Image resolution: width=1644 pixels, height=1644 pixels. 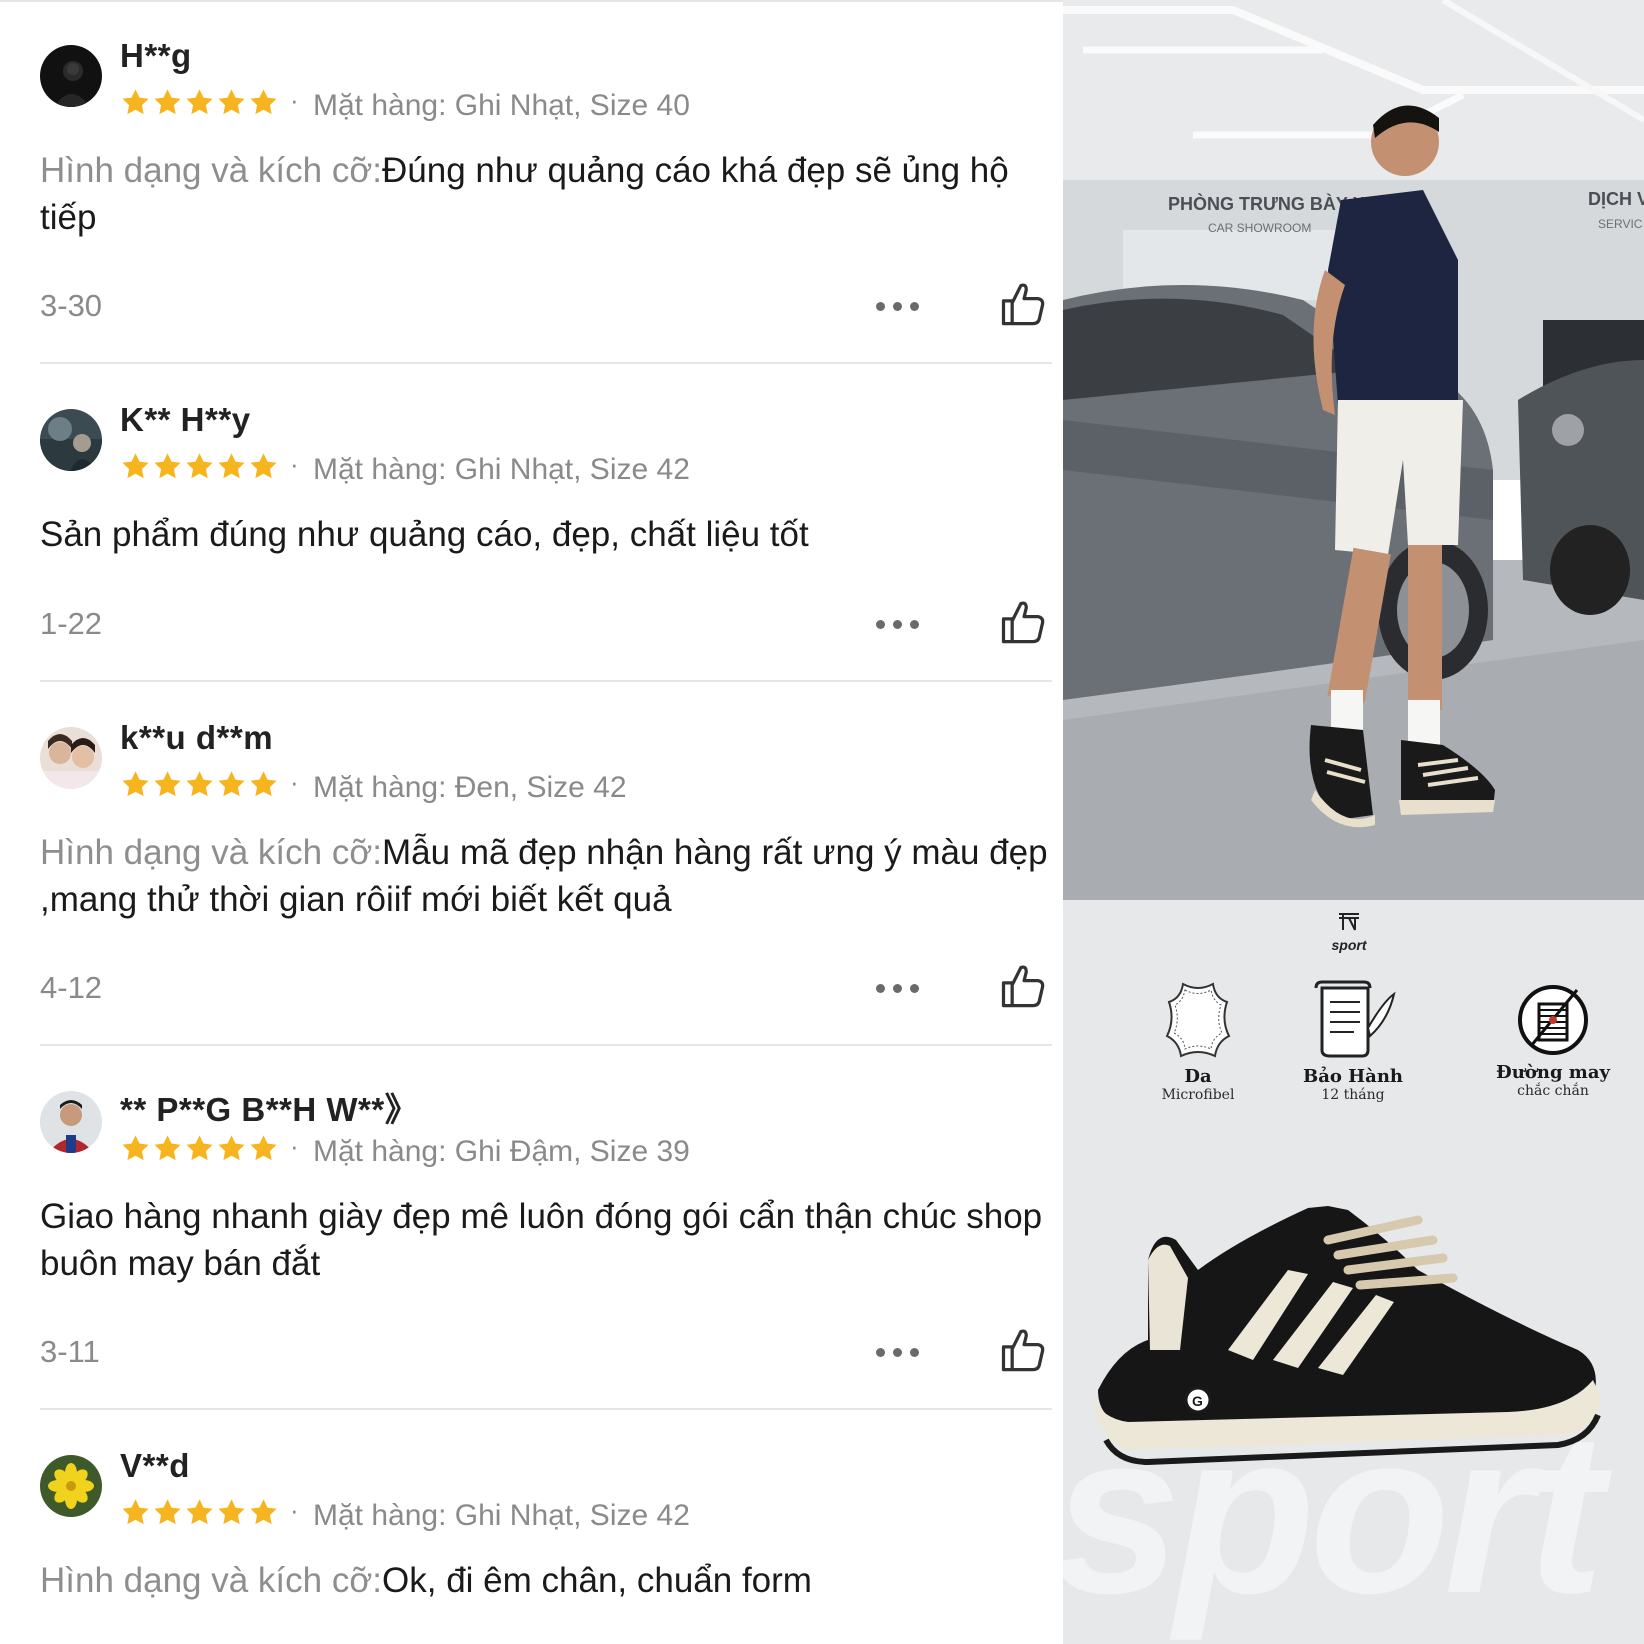 I want to click on brand-logo: sport, so click(x=1349, y=932).